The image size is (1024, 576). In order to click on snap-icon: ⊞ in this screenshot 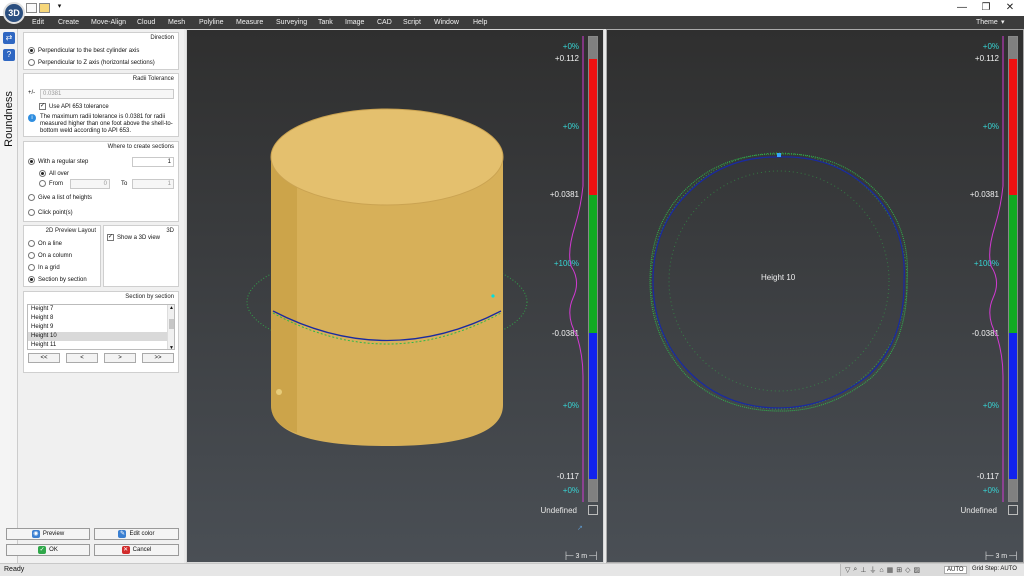, I will do `click(899, 570)`.